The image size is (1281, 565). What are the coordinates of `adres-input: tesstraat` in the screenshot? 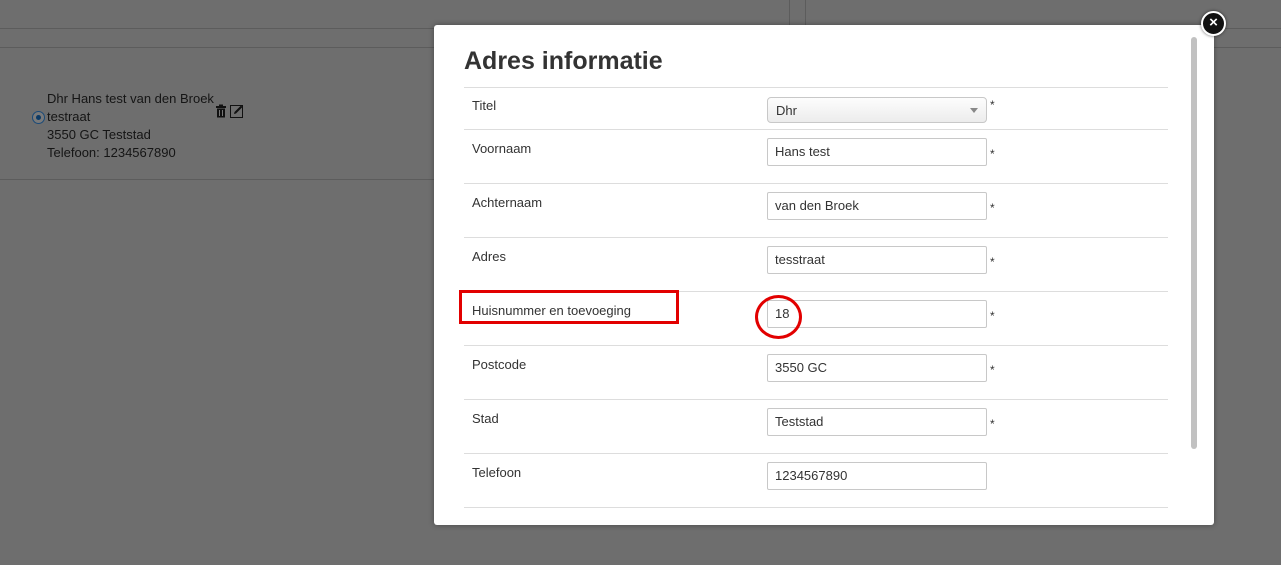 It's located at (877, 260).